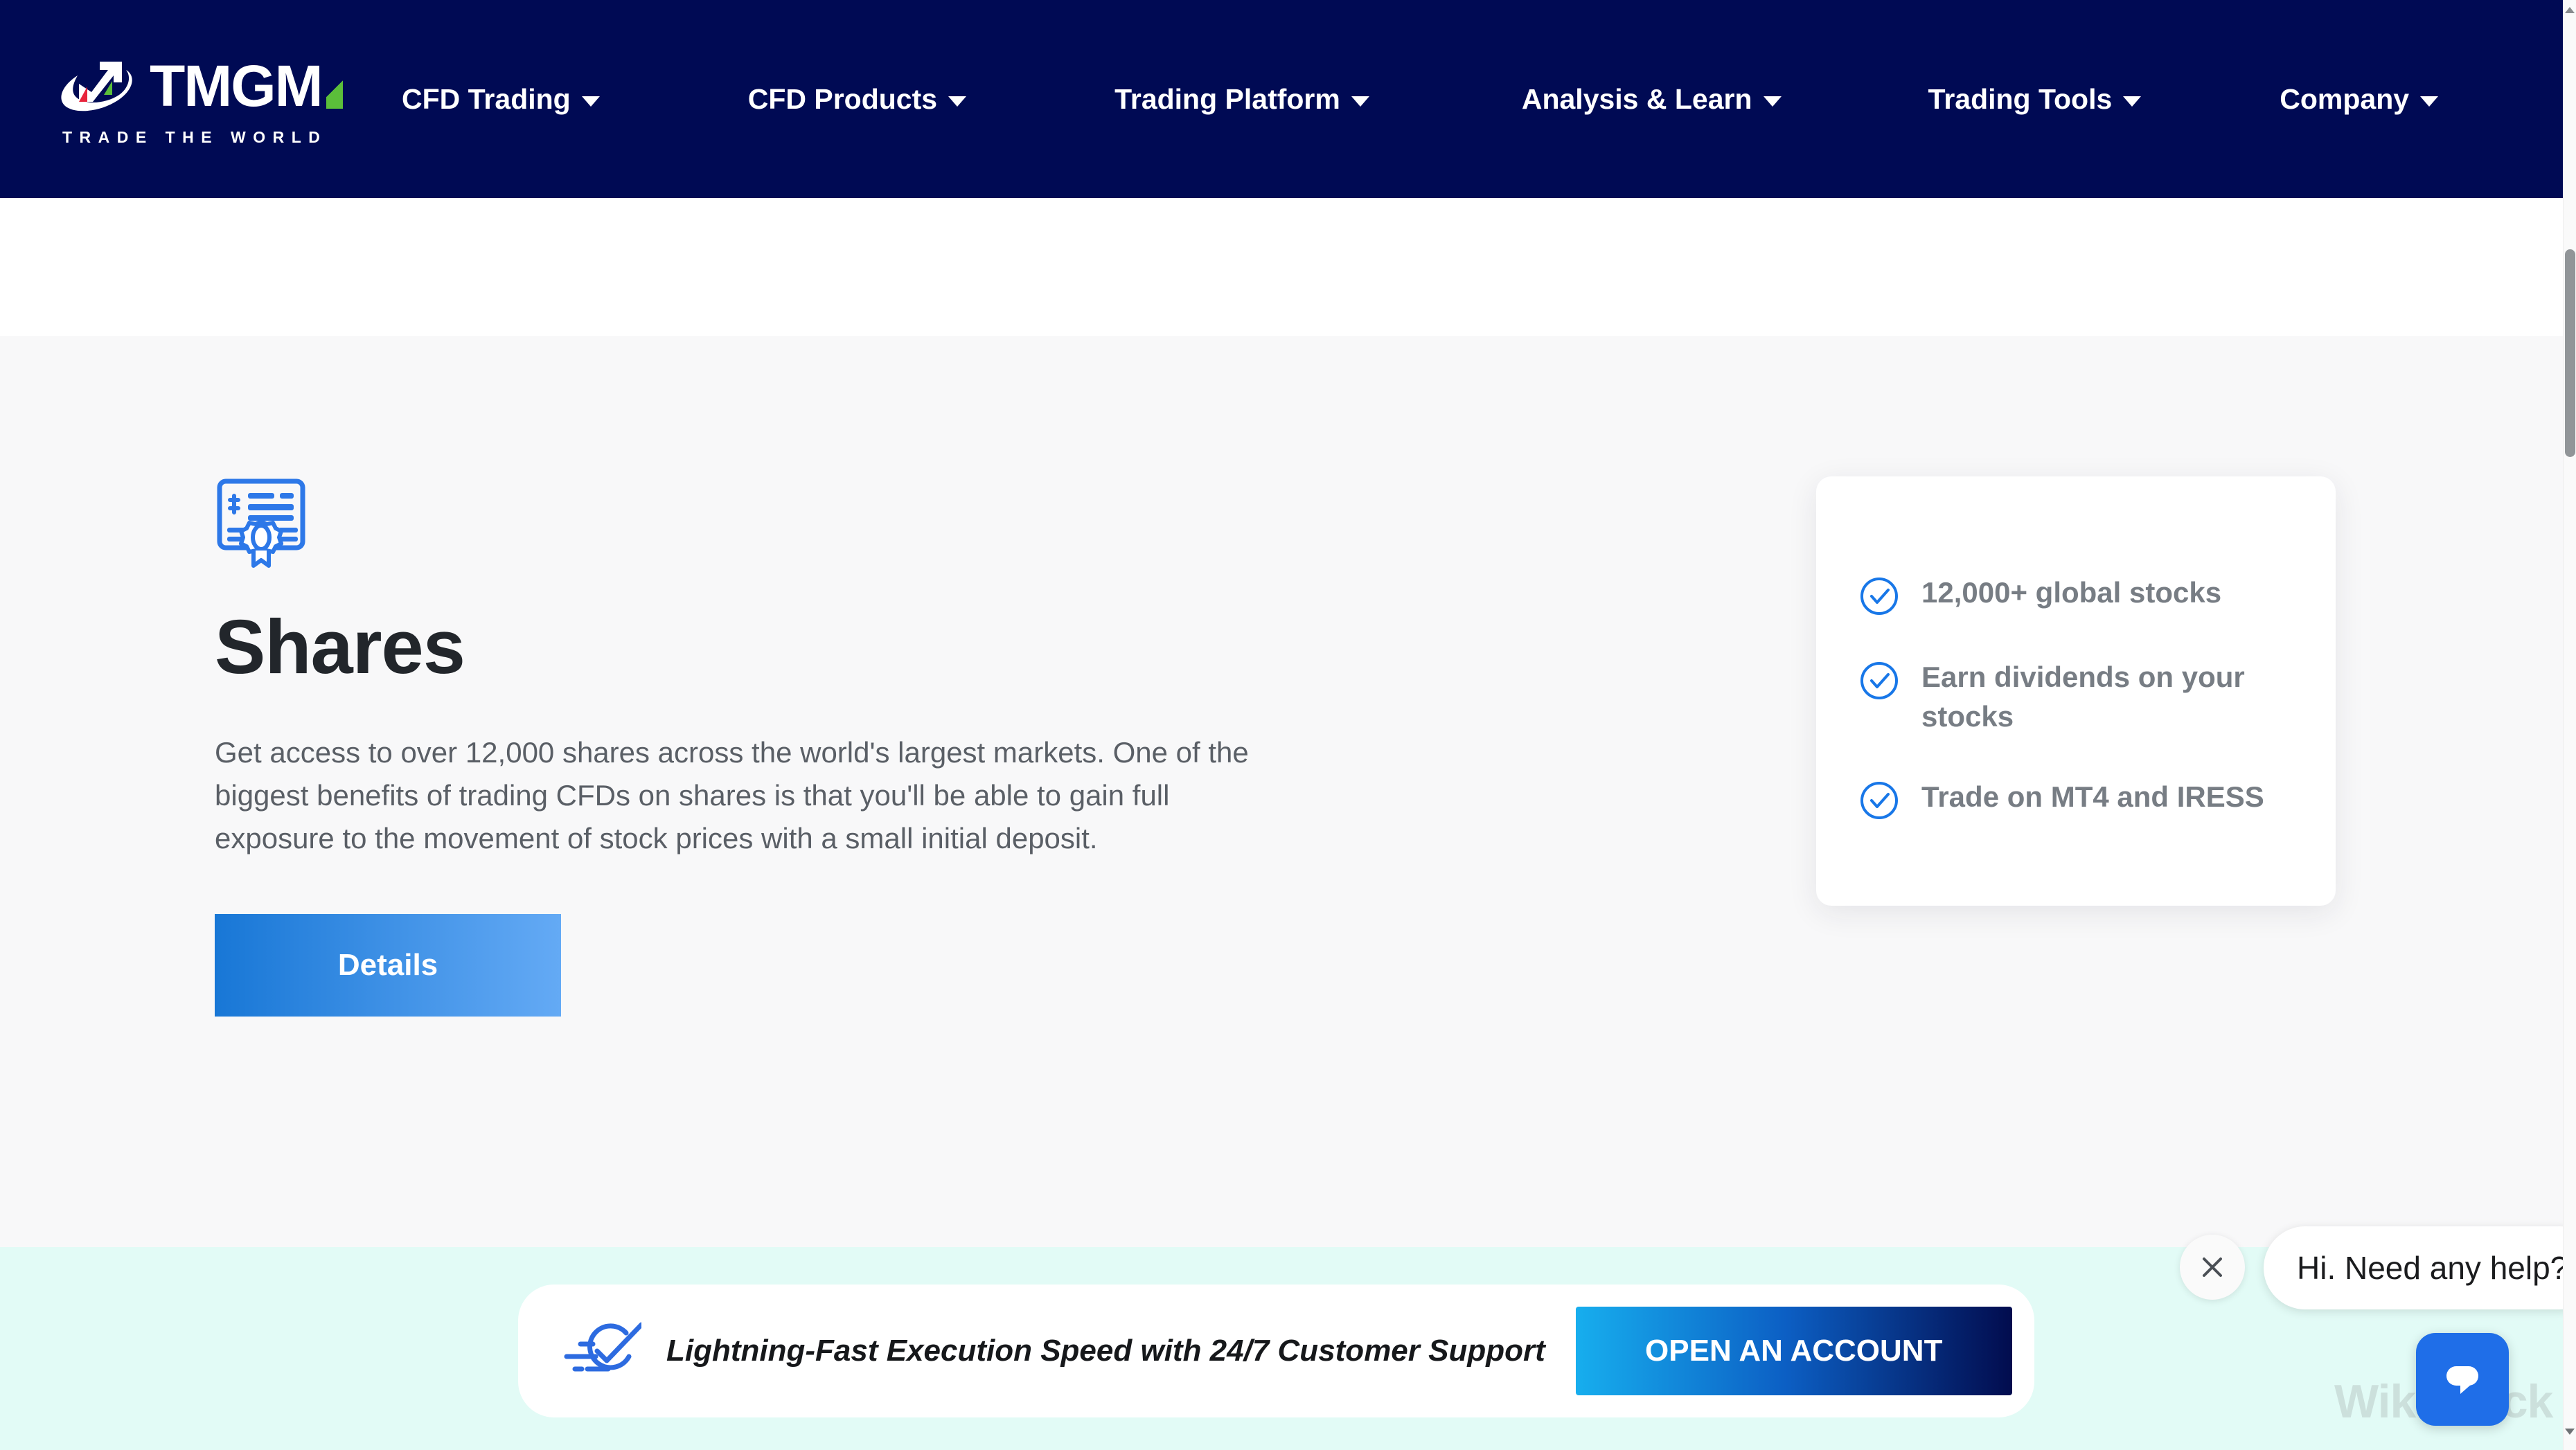  Describe the element at coordinates (842, 98) in the screenshot. I see `nav-label: CFD Products` at that location.